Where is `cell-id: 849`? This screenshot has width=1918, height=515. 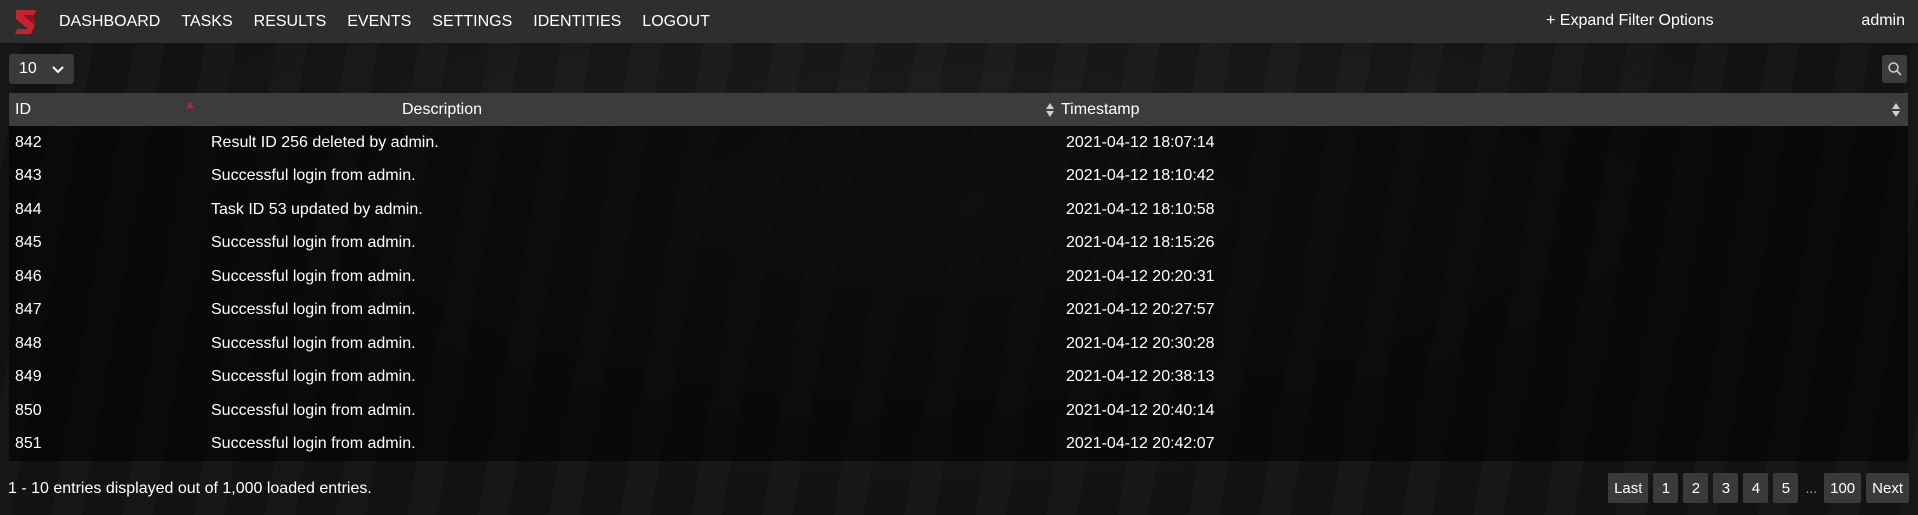
cell-id: 849 is located at coordinates (28, 377).